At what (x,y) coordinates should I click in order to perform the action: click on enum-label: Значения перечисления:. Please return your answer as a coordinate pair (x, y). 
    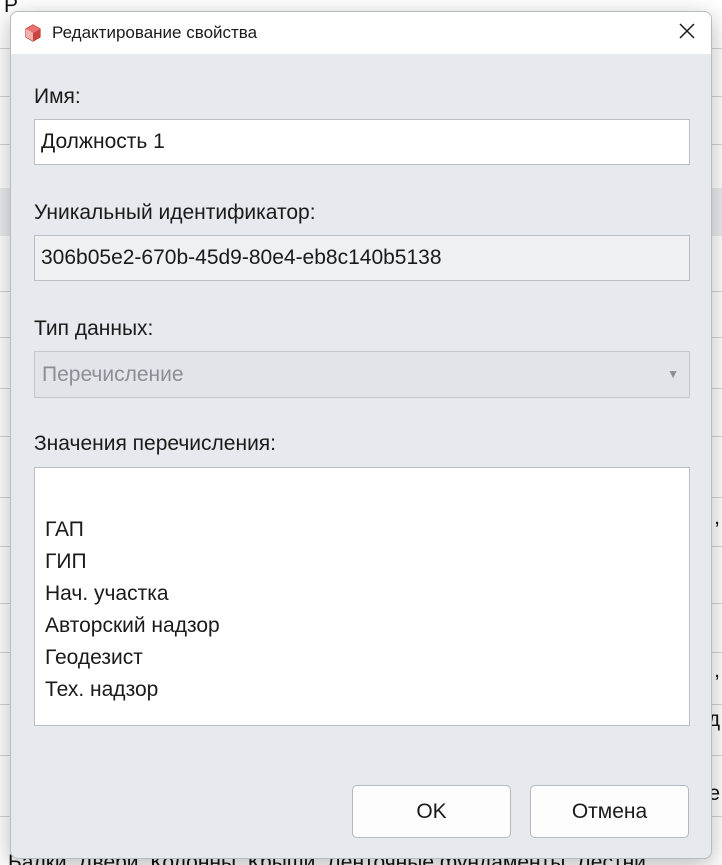
    Looking at the image, I should click on (155, 443).